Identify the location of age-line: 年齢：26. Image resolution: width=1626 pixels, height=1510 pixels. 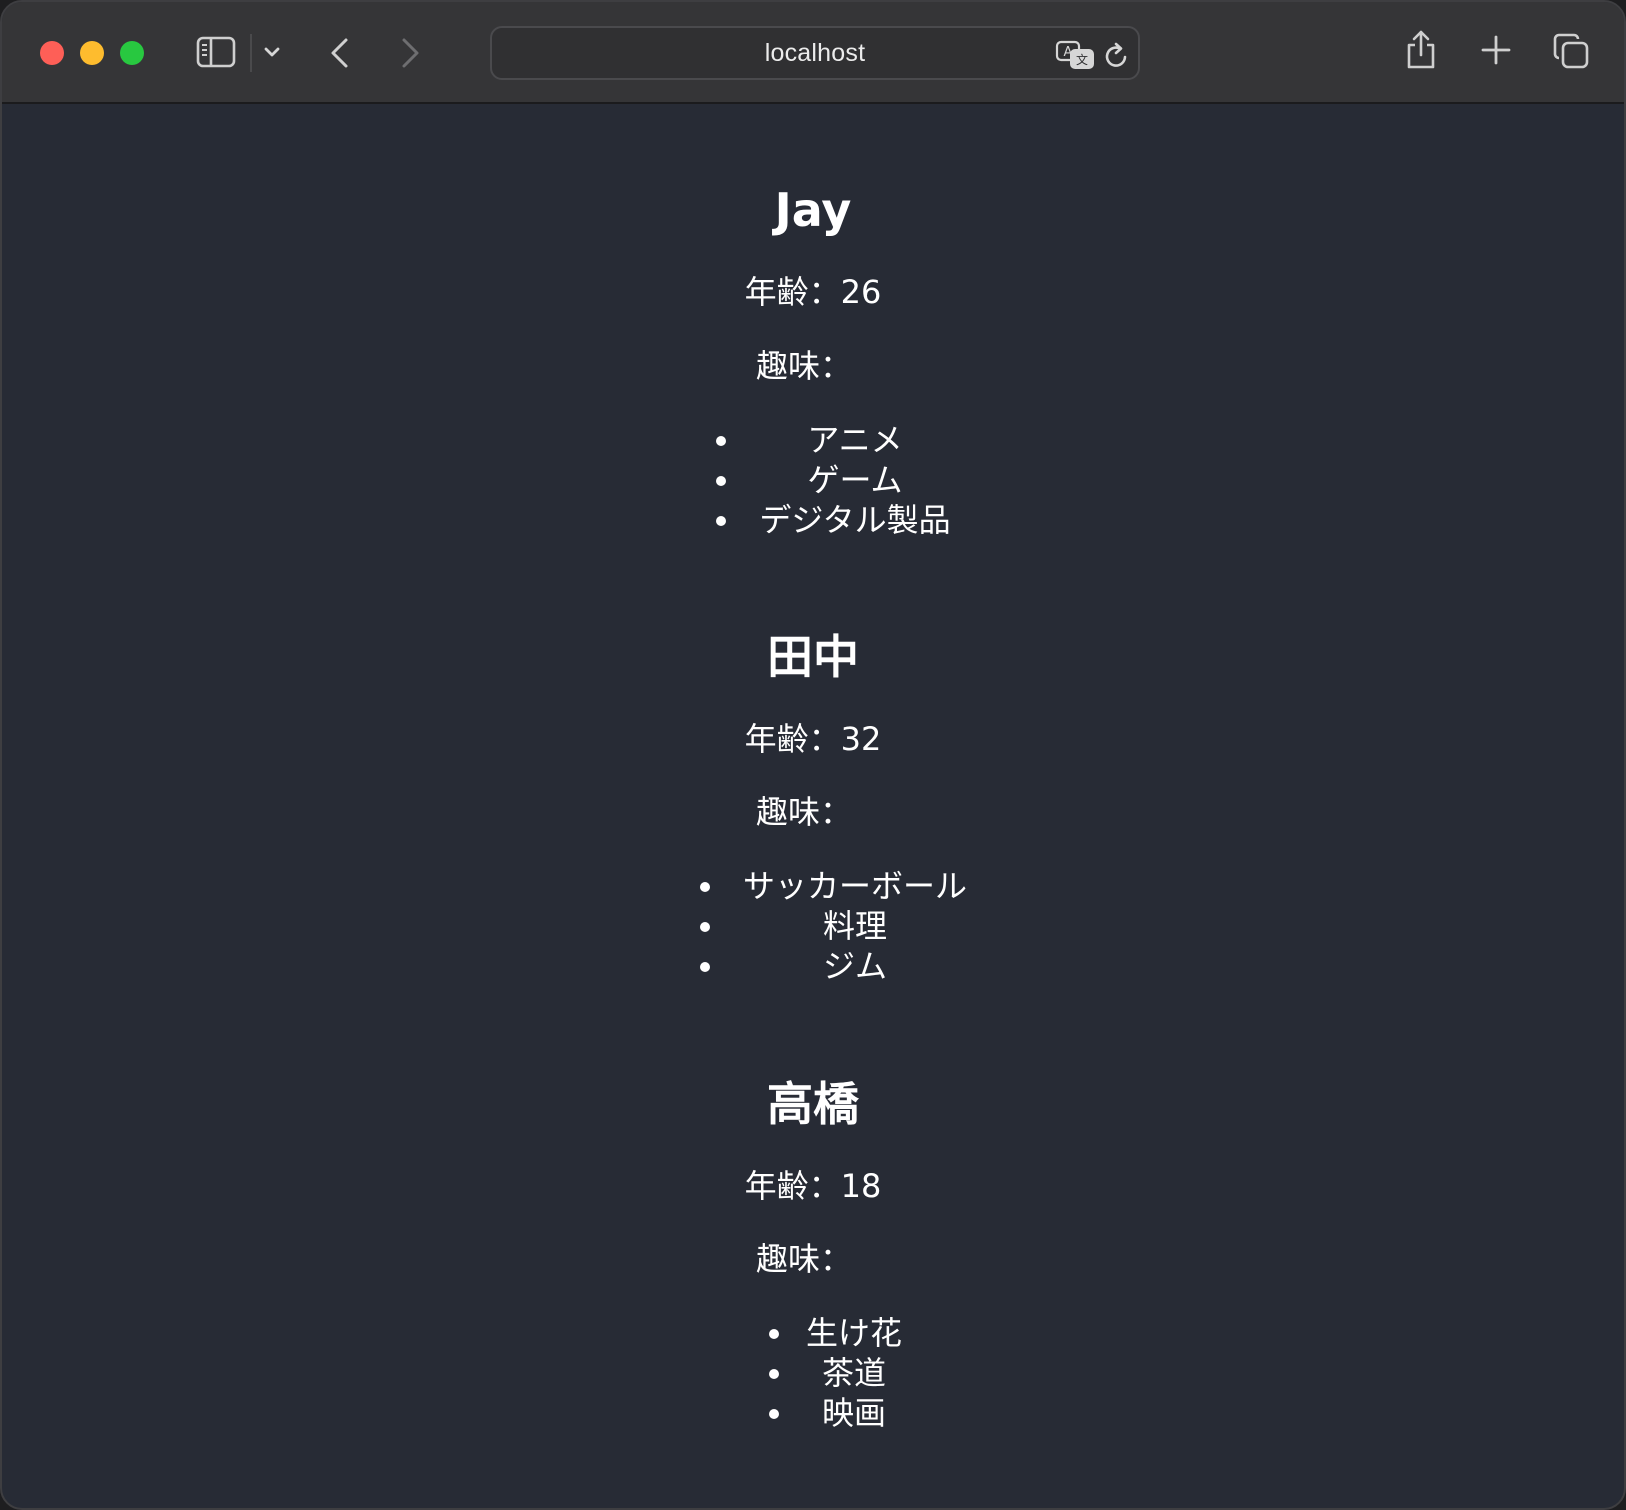
(813, 292).